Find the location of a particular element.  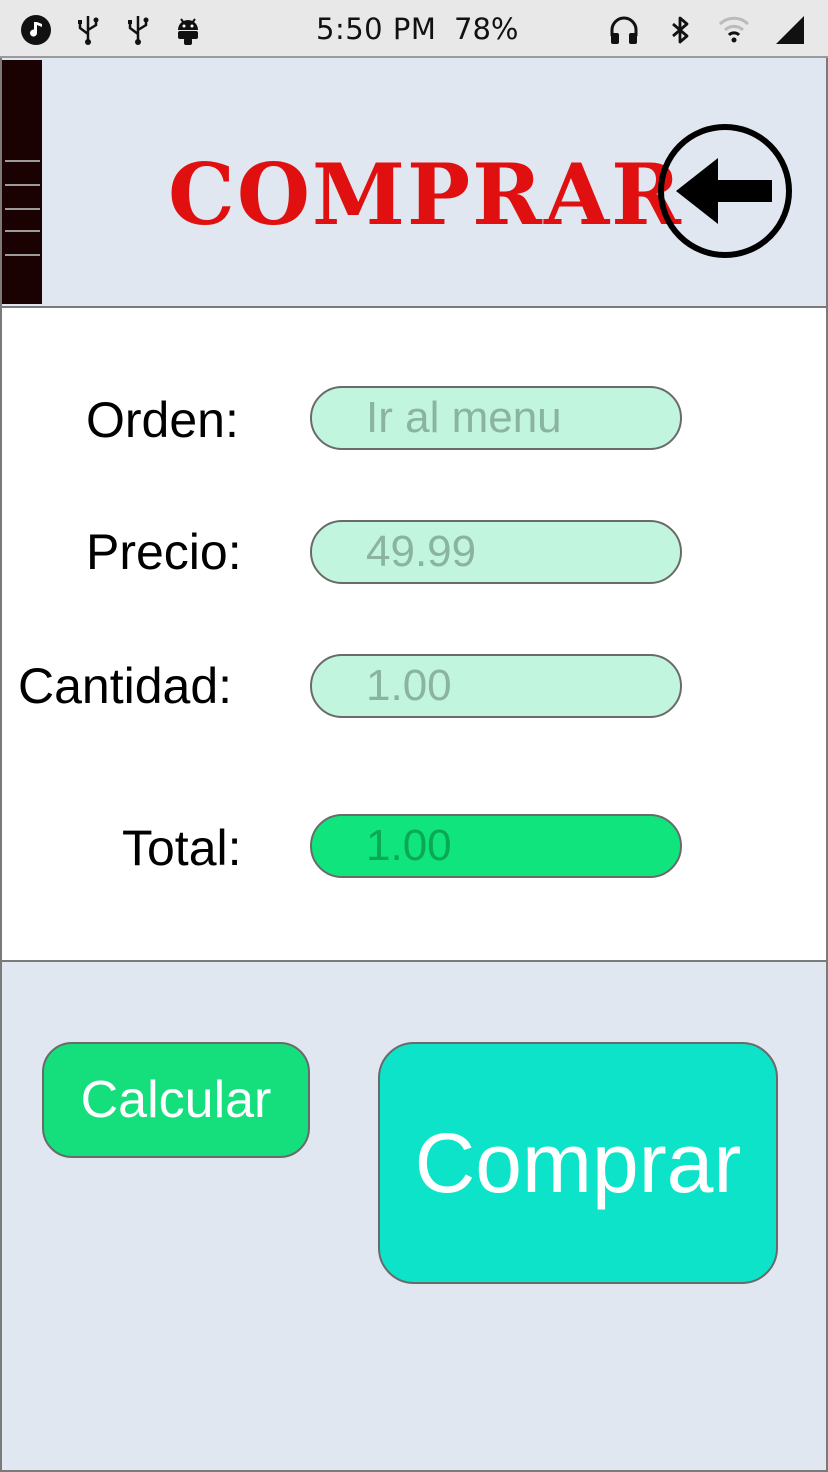

wifi-icon is located at coordinates (734, 29).